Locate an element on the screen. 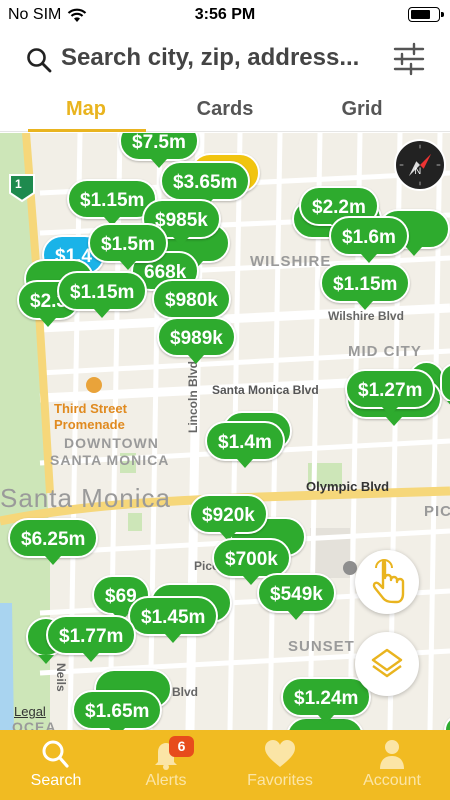 The image size is (450, 800). tab-grid: Grid is located at coordinates (362, 109).